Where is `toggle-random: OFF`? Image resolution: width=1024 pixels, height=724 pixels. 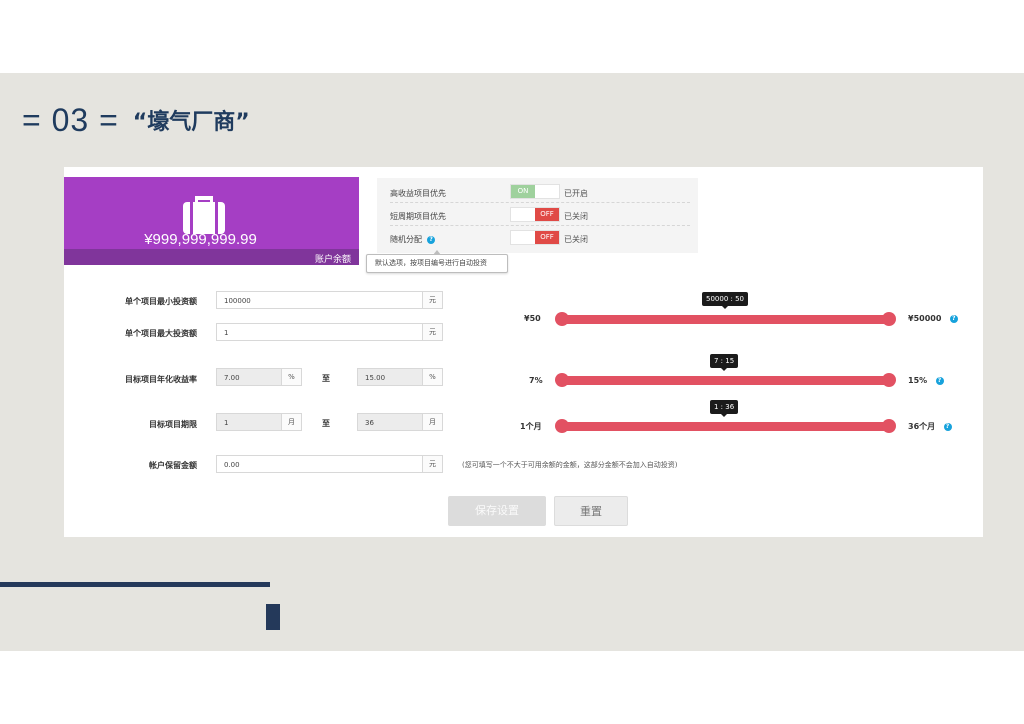
toggle-random: OFF is located at coordinates (535, 237).